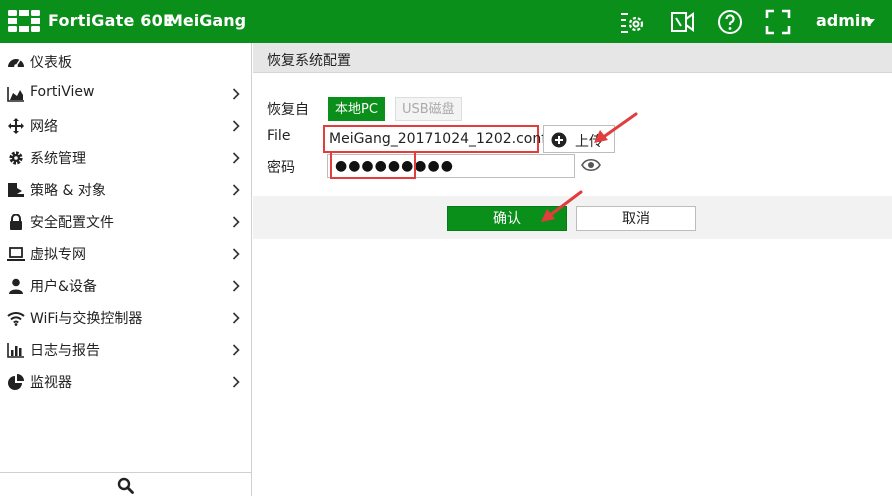 The height and width of the screenshot is (496, 892). Describe the element at coordinates (125, 126) in the screenshot. I see `sidebar-item-network: 网络` at that location.